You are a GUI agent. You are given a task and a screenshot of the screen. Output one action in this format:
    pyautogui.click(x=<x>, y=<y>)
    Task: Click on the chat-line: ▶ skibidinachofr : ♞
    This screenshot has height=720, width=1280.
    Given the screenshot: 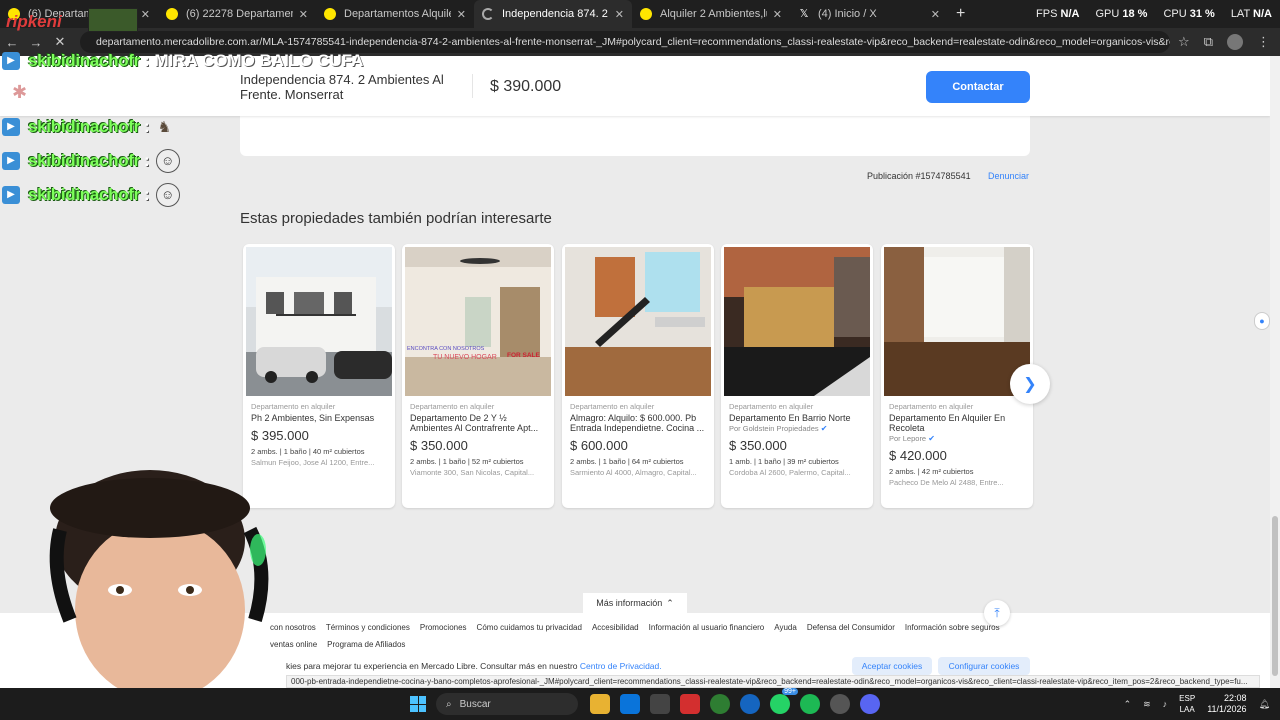 What is the action you would take?
    pyautogui.click(x=182, y=127)
    